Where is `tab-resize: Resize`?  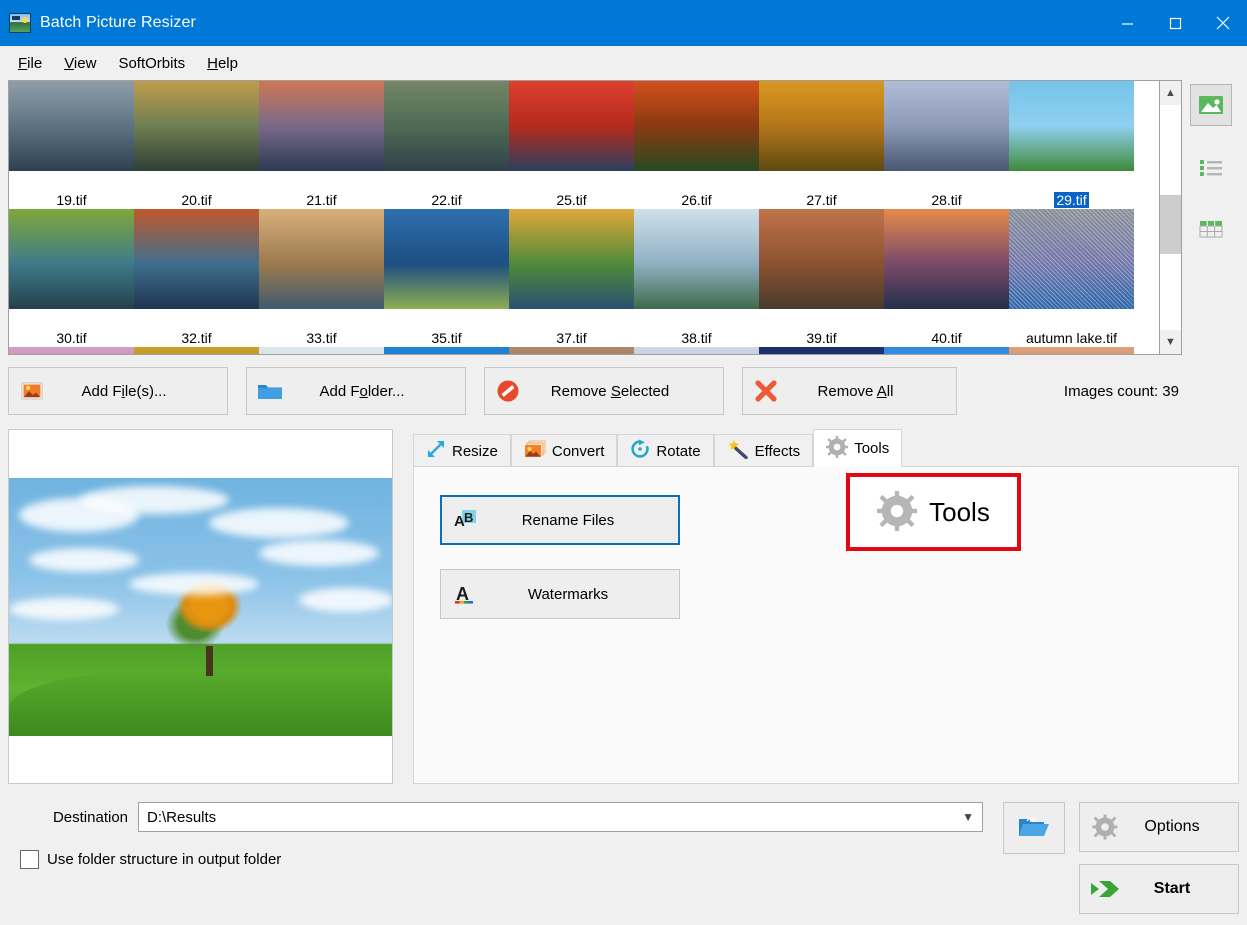 tab-resize: Resize is located at coordinates (462, 450).